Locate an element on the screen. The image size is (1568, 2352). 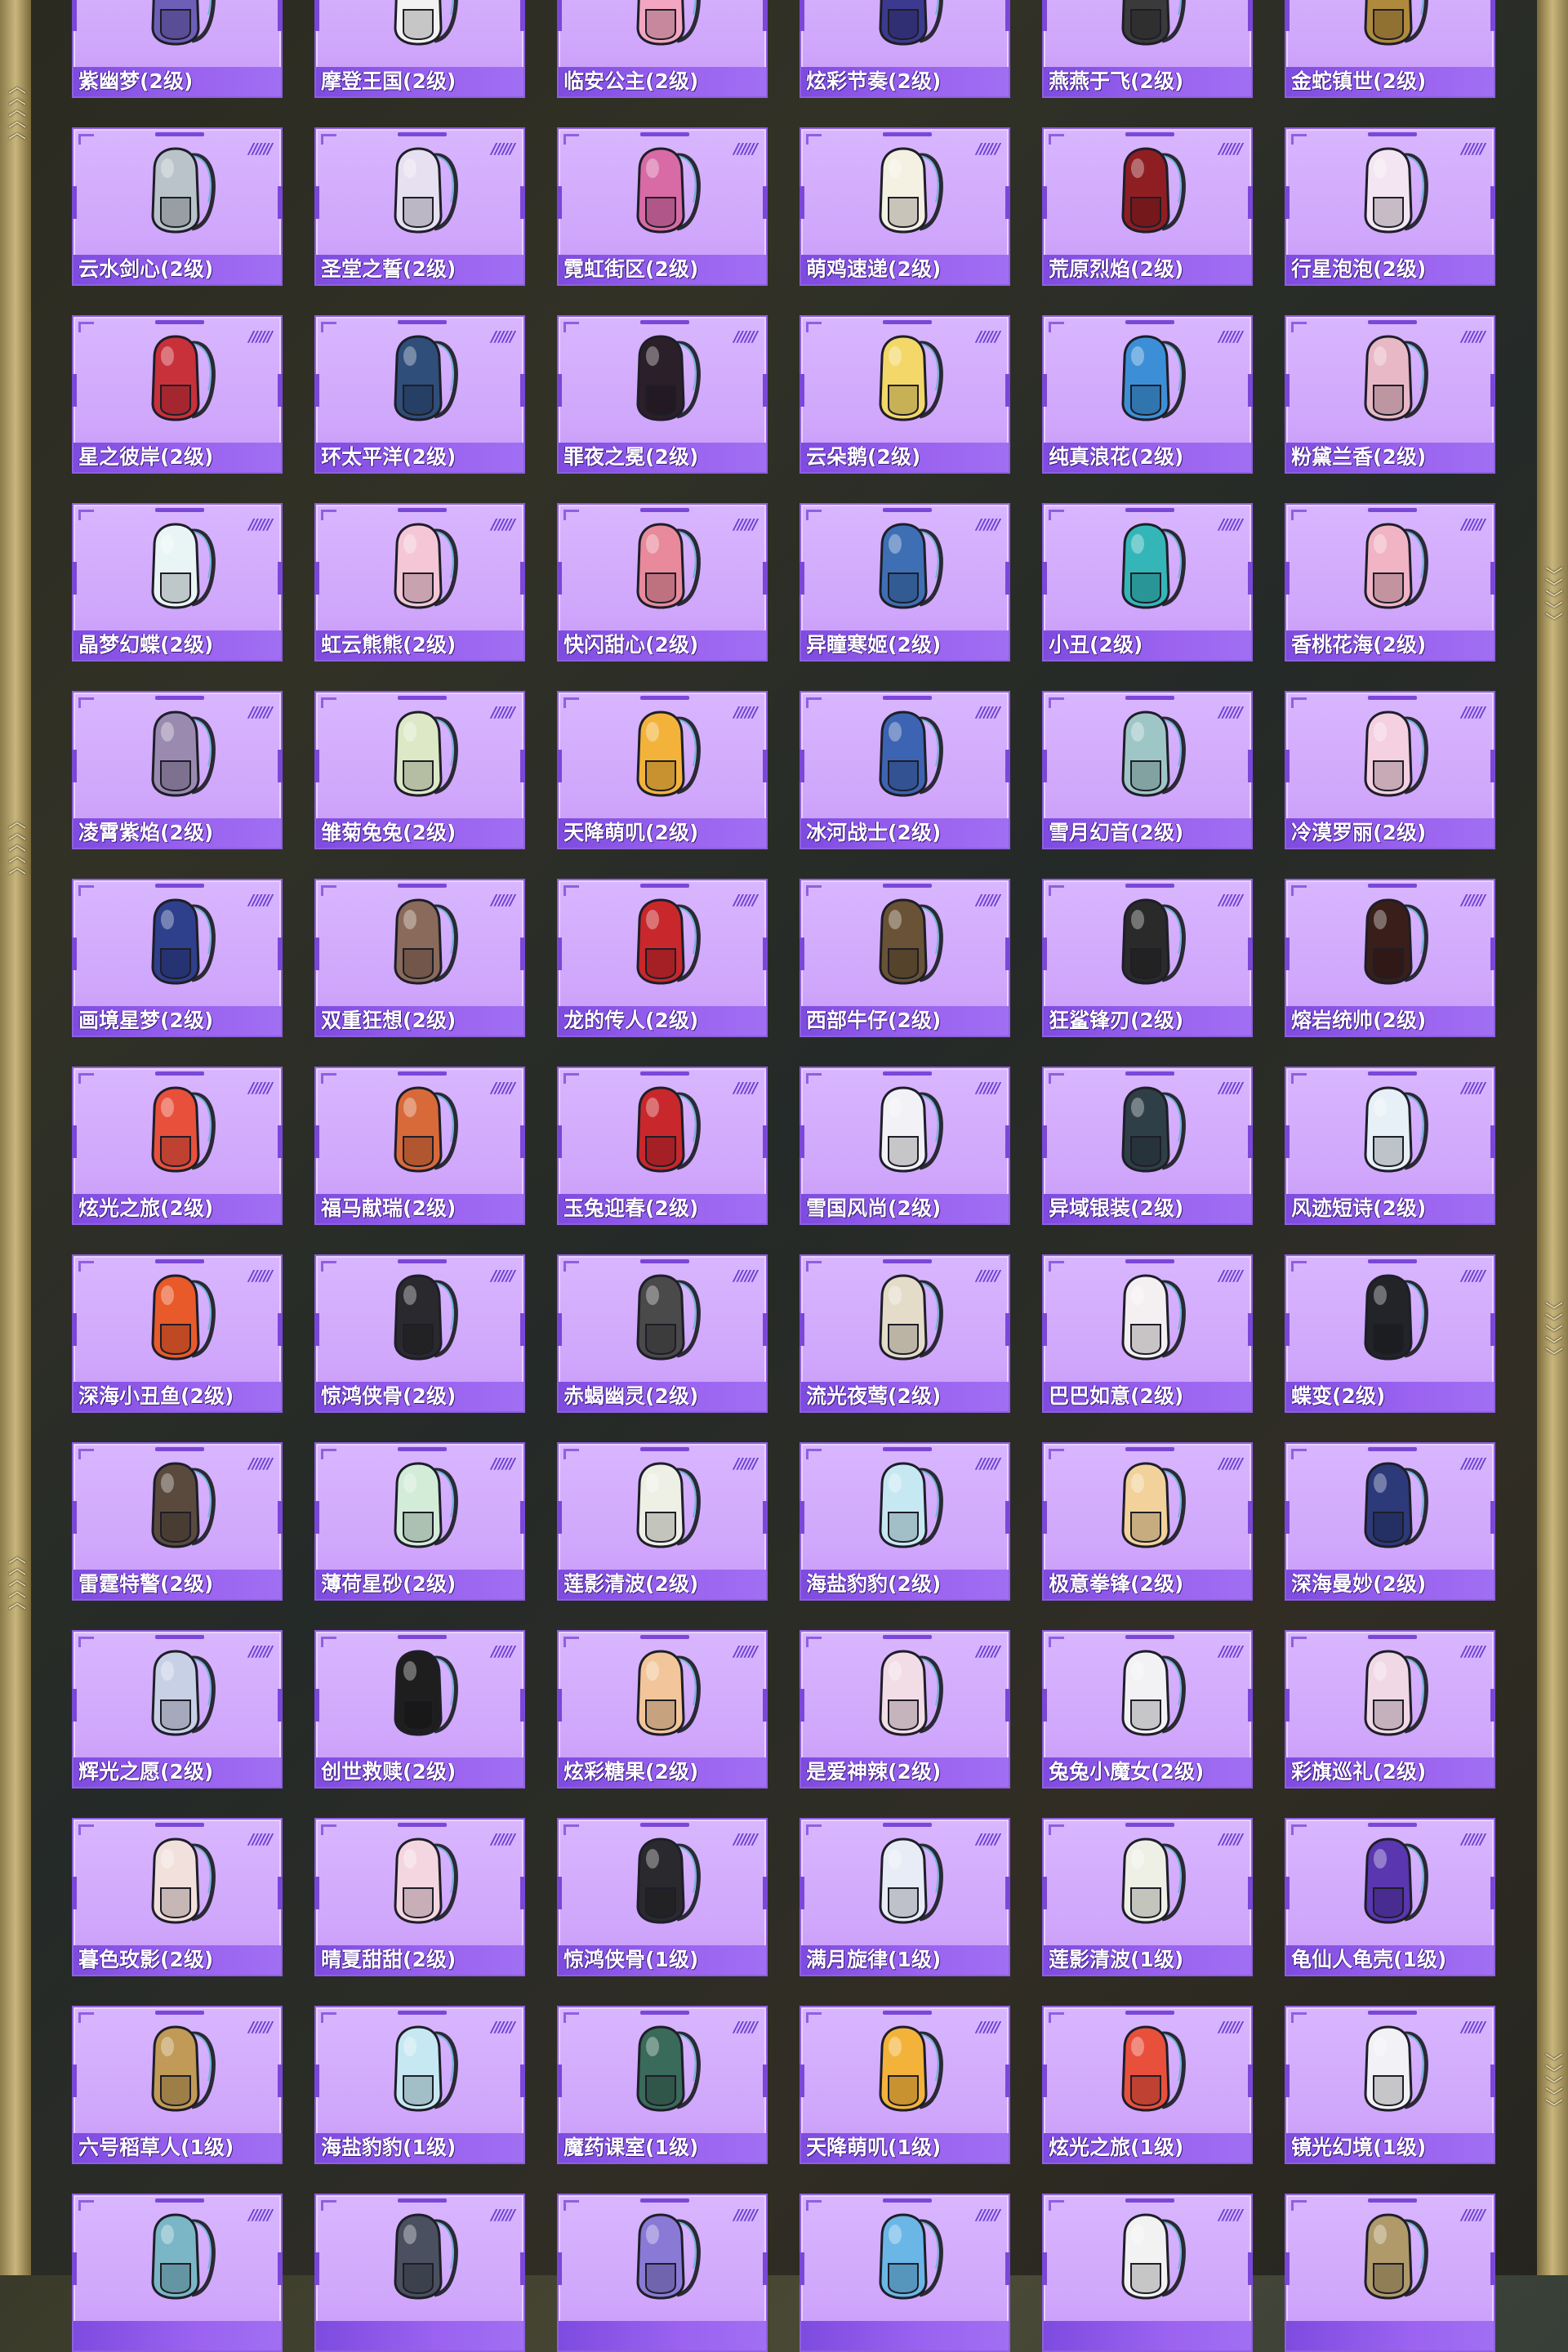
backpack-card: ////// 蝶变(2级) is located at coordinates (1390, 1333).